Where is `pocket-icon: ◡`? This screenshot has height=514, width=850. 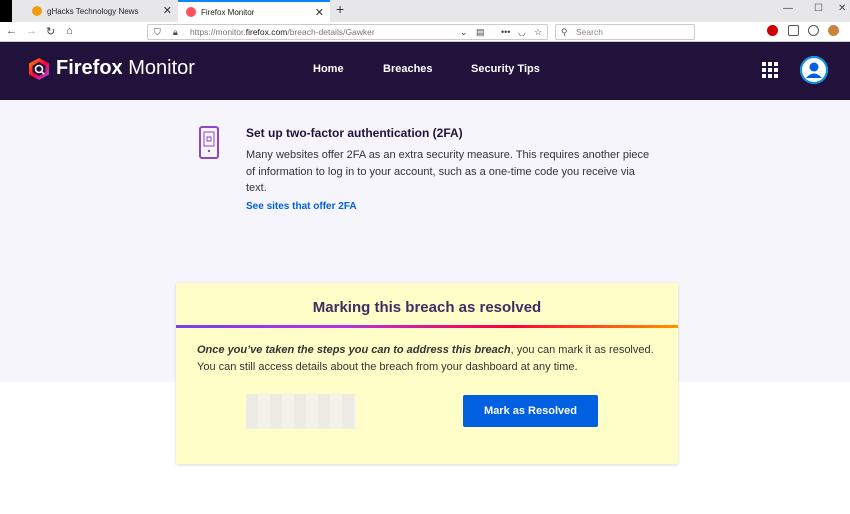
pocket-icon: ◡ is located at coordinates (522, 32).